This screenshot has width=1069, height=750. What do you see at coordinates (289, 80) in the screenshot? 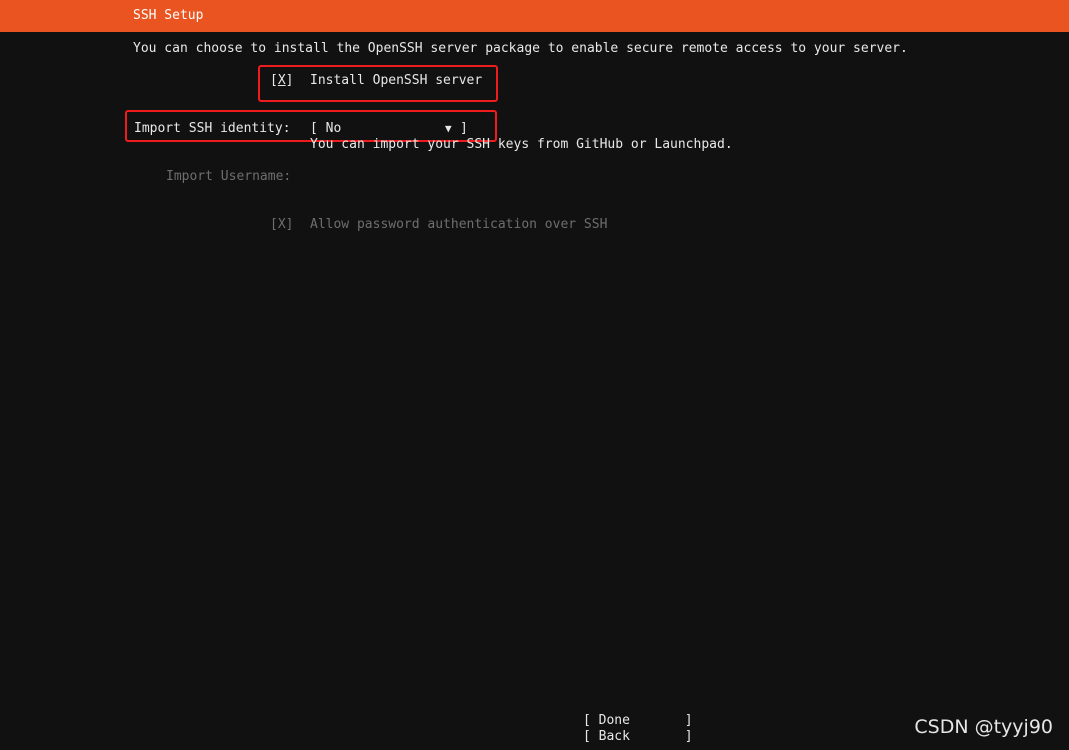
I see `checkbox-close-bracket: ]` at bounding box center [289, 80].